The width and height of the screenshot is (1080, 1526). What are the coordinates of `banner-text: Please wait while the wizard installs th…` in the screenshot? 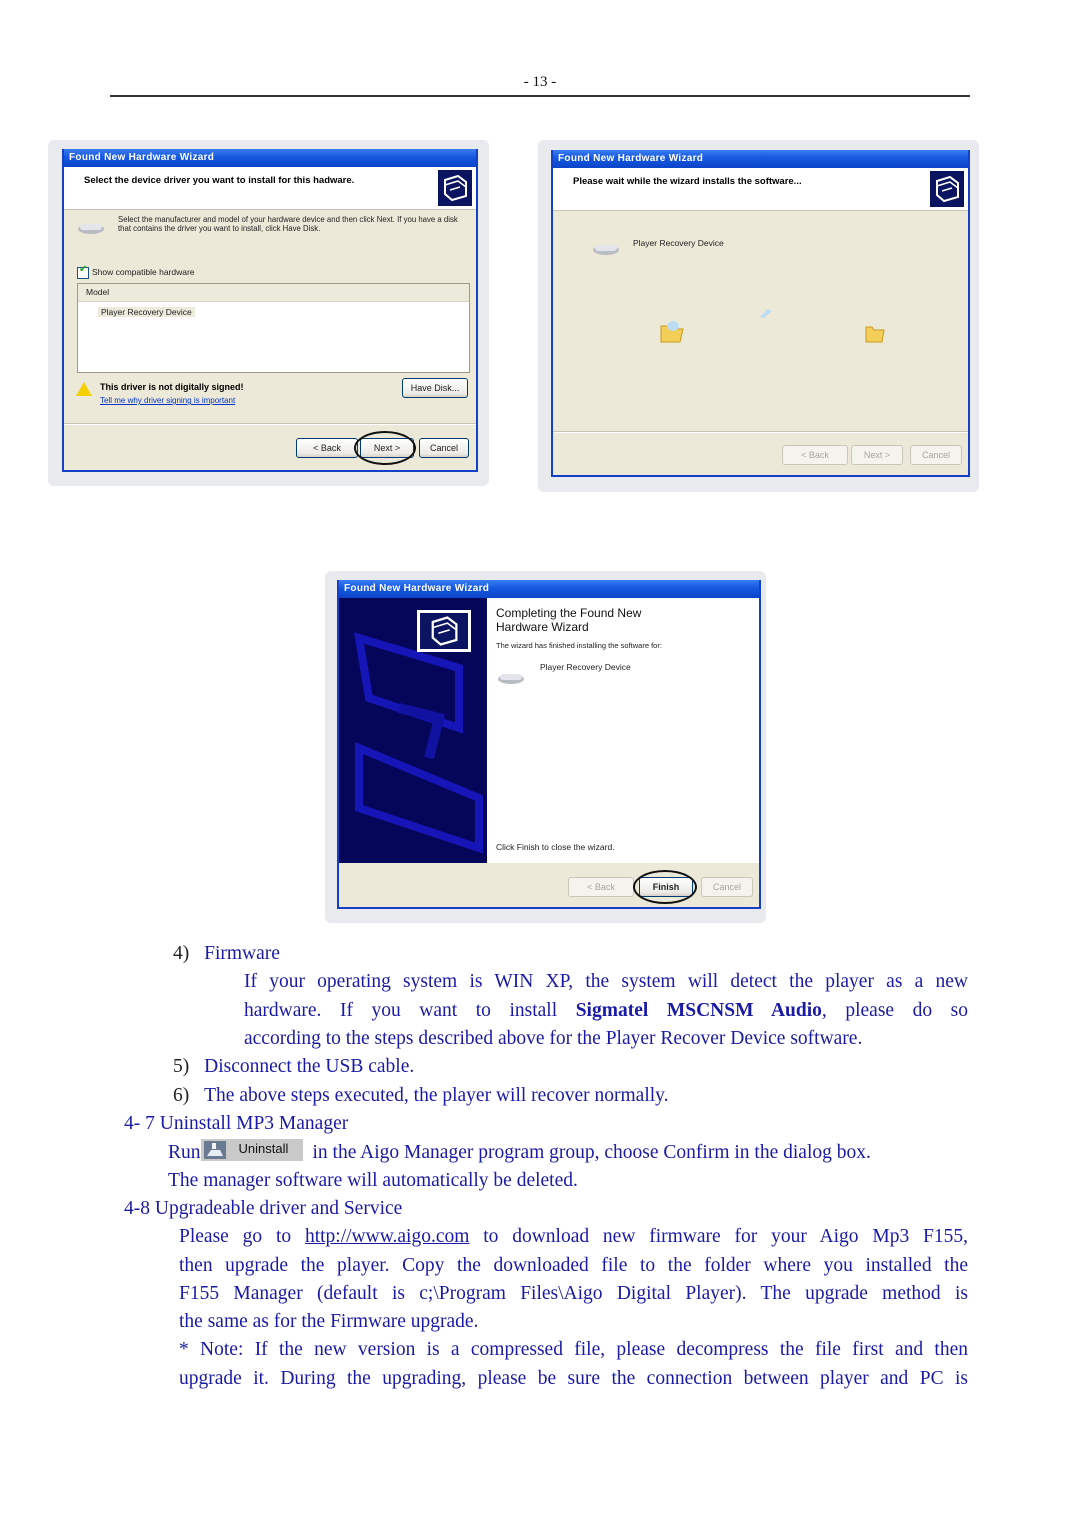 It's located at (687, 181).